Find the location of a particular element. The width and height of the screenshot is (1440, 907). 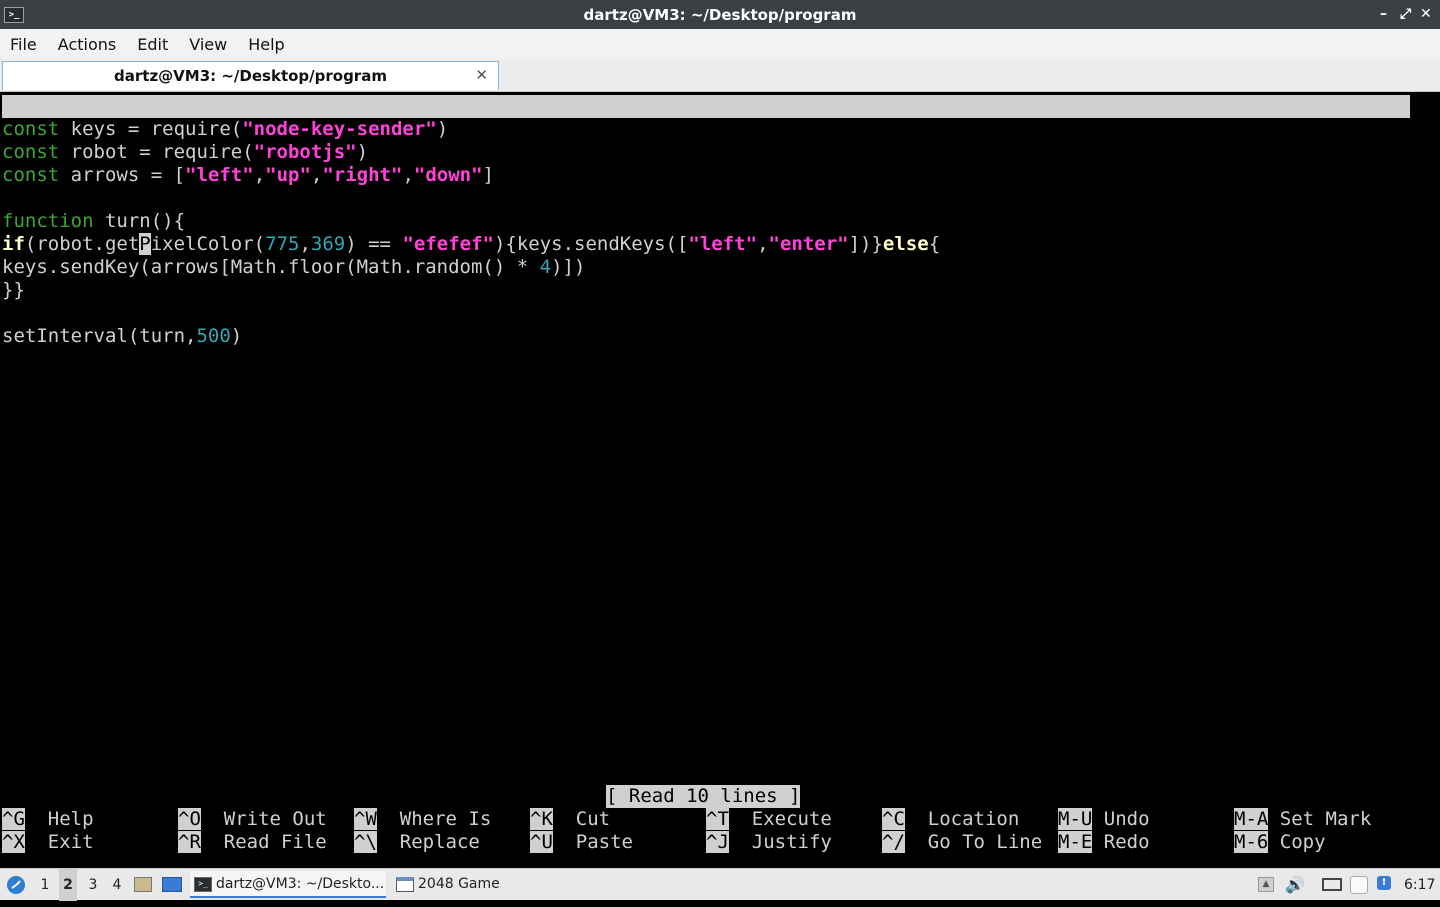

shortcut-item: ^R Read File is located at coordinates (252, 842).